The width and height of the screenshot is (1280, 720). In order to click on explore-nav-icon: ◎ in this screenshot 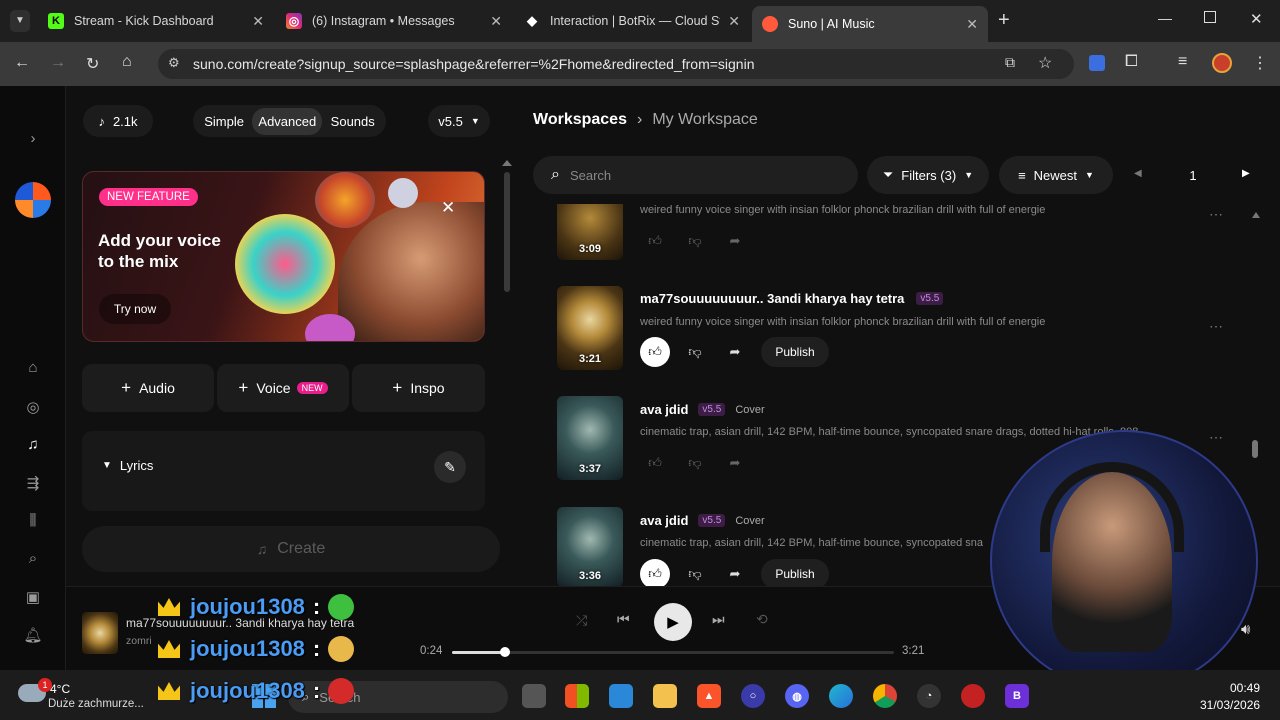, I will do `click(33, 407)`.